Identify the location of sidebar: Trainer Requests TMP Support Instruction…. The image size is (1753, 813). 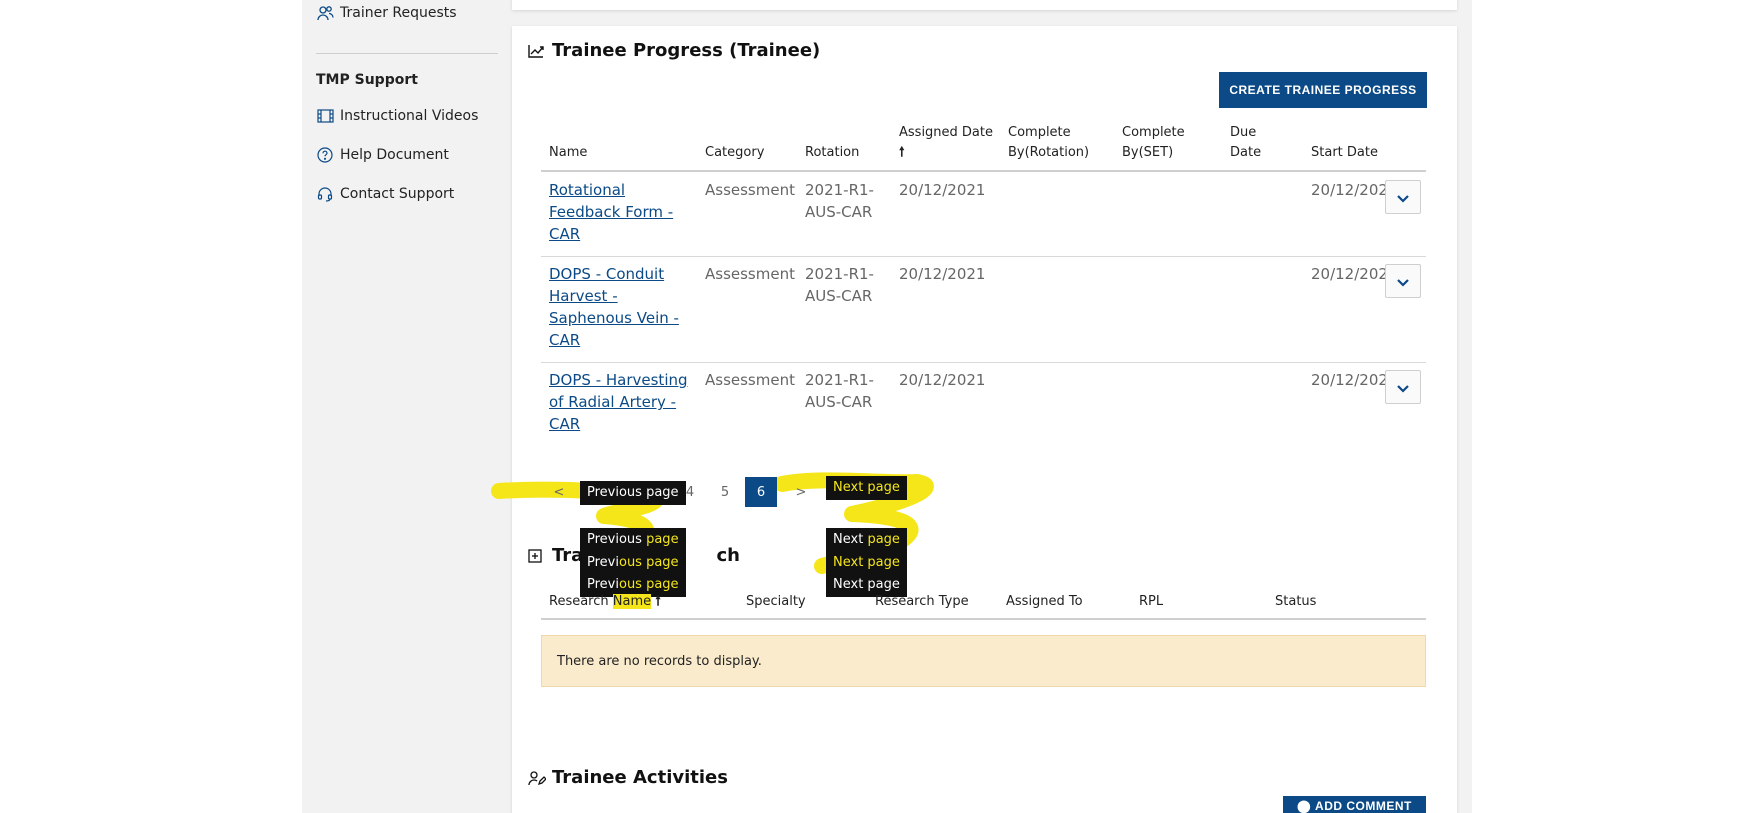
(406, 406).